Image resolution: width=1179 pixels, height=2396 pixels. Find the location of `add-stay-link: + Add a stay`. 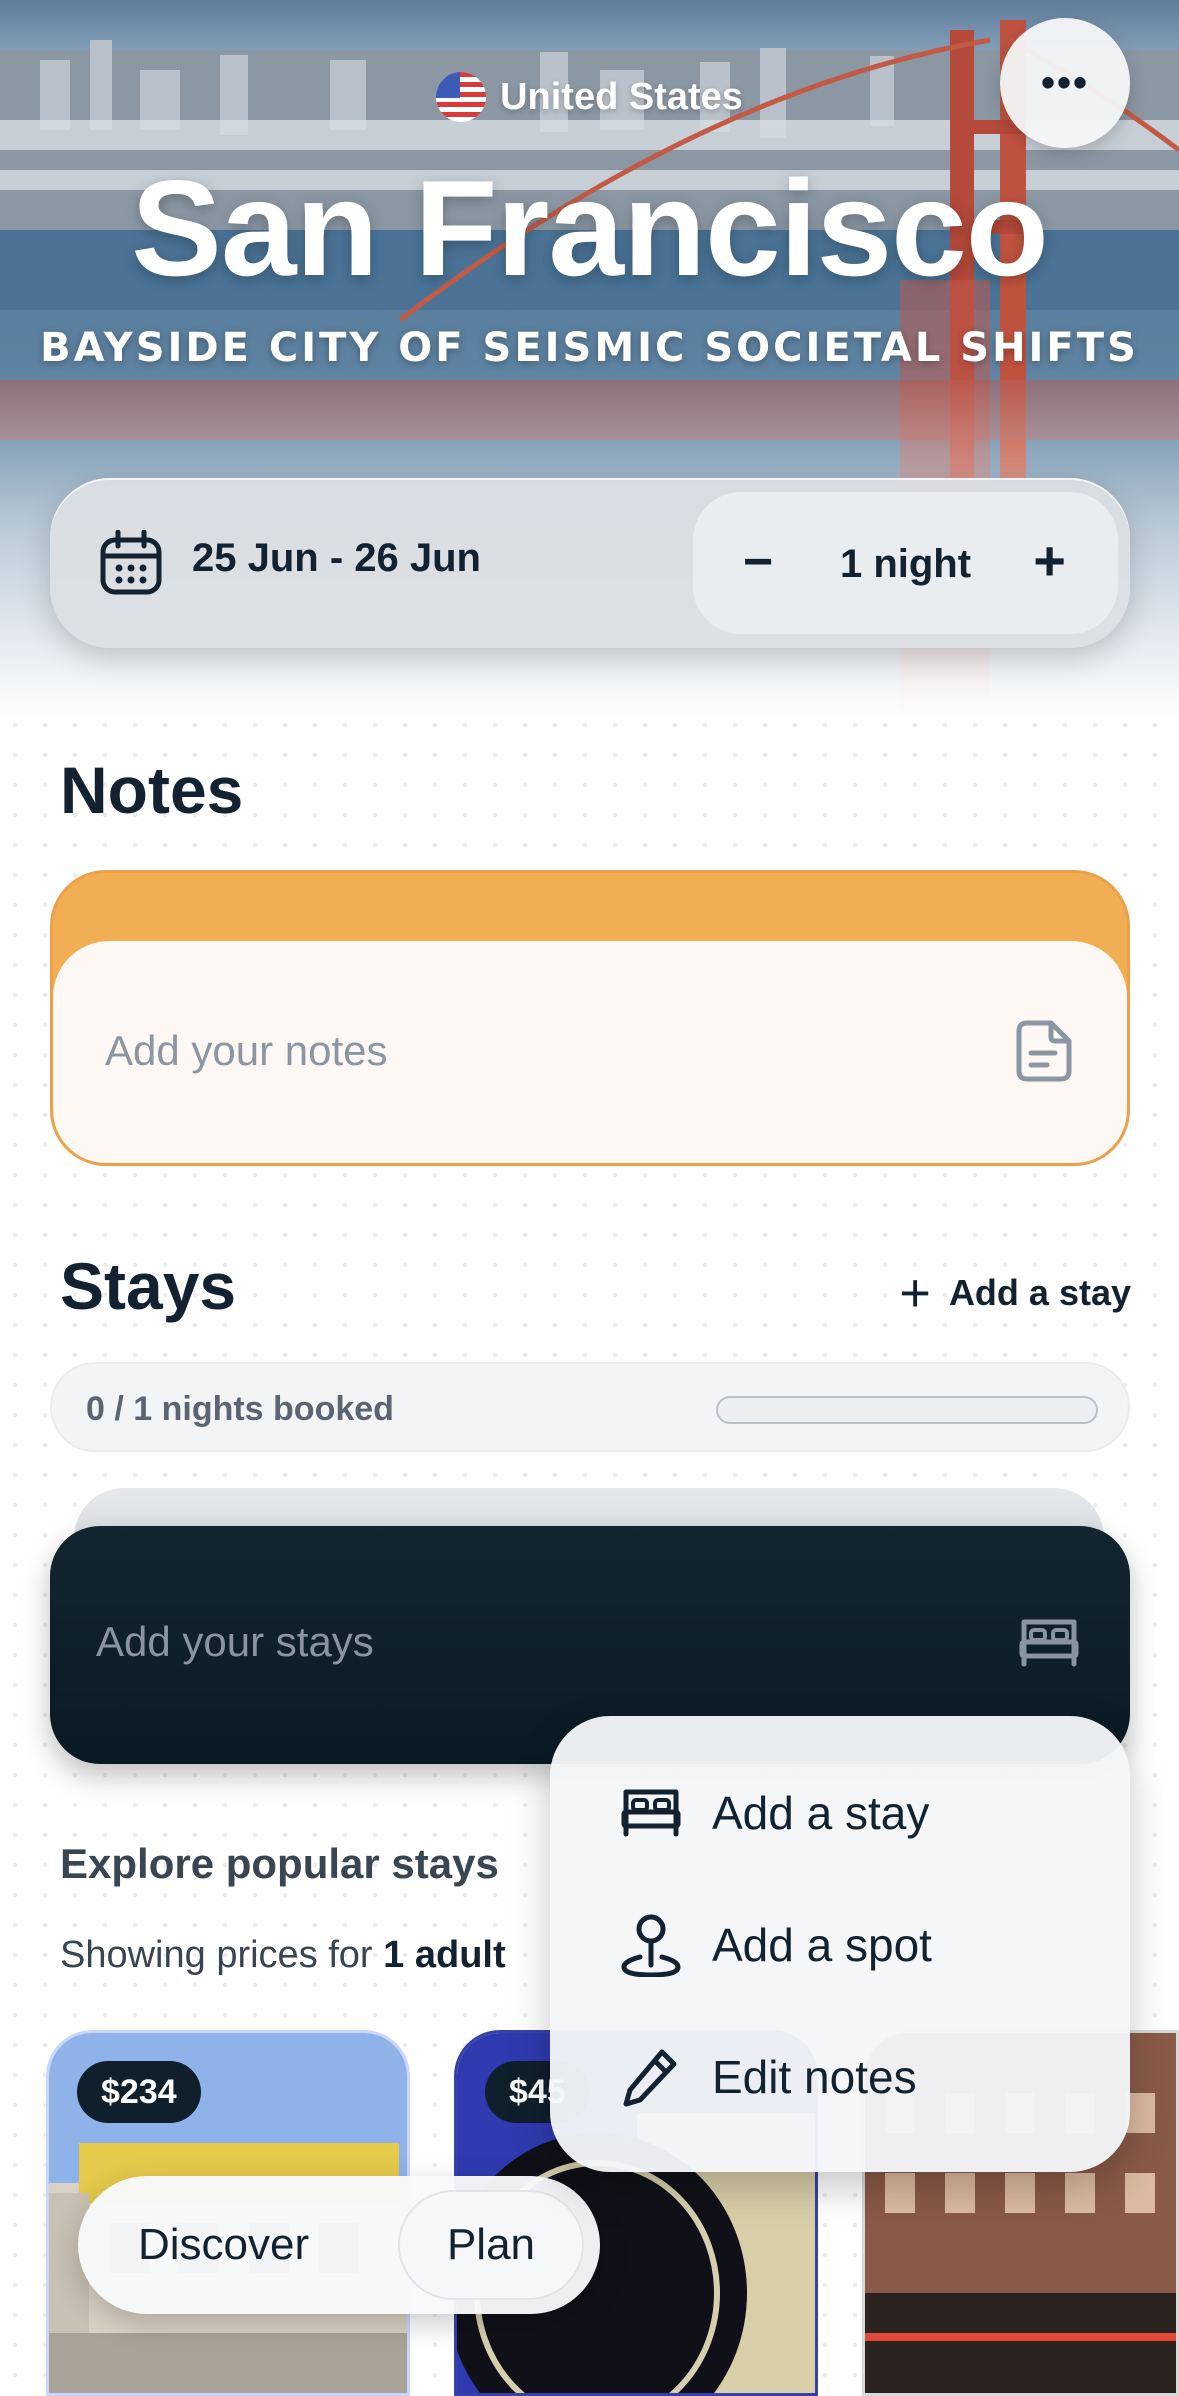

add-stay-link: + Add a stay is located at coordinates (1015, 1293).